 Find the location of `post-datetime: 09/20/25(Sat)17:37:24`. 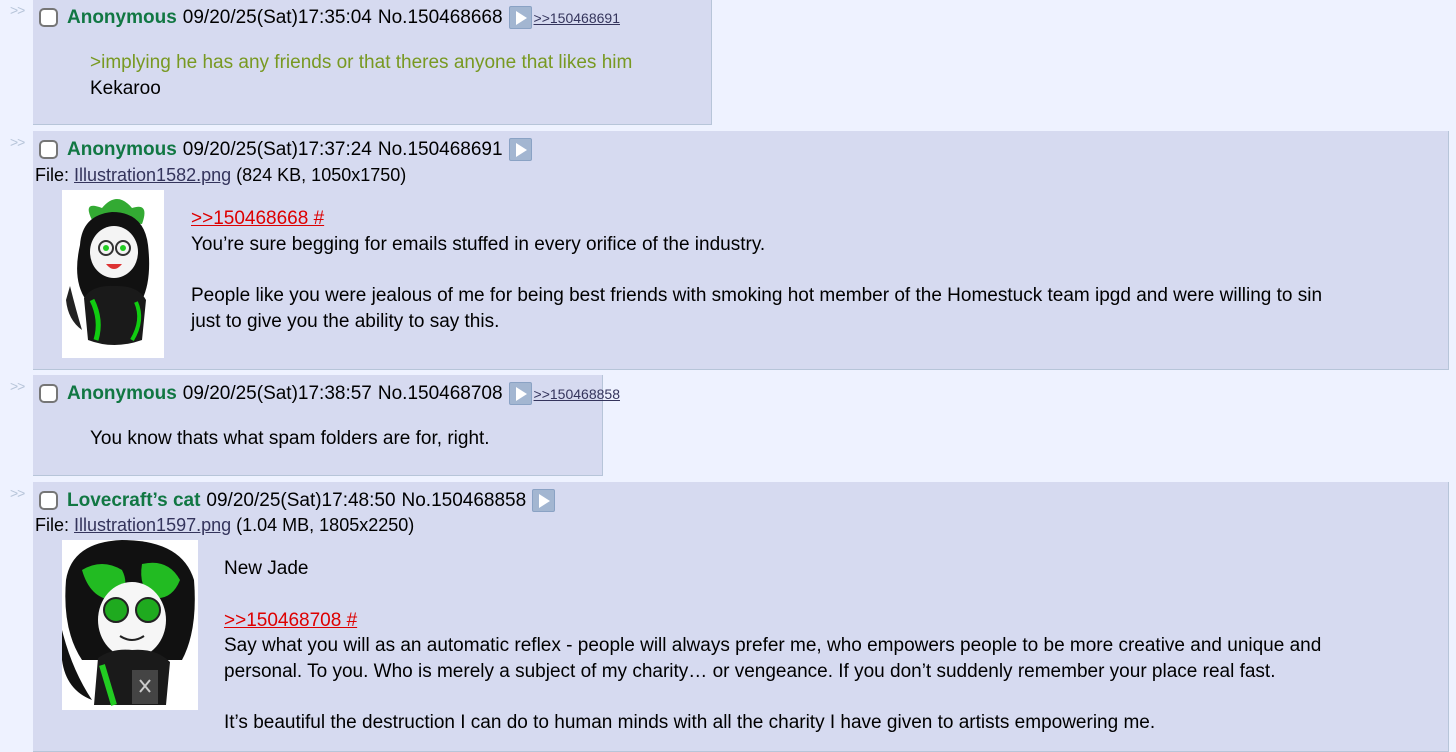

post-datetime: 09/20/25(Sat)17:37:24 is located at coordinates (277, 149).